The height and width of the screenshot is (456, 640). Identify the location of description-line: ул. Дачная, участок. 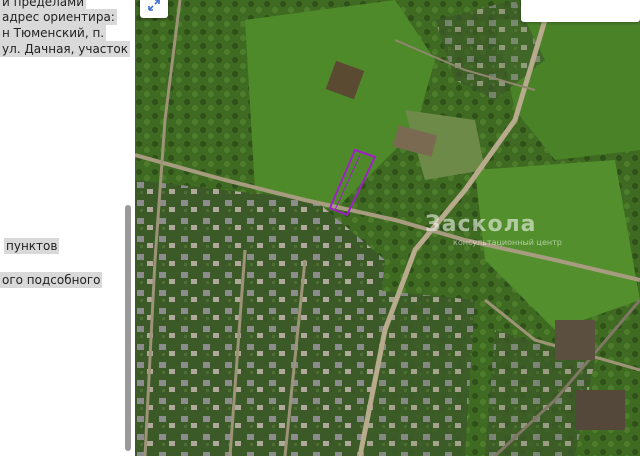
(65, 49).